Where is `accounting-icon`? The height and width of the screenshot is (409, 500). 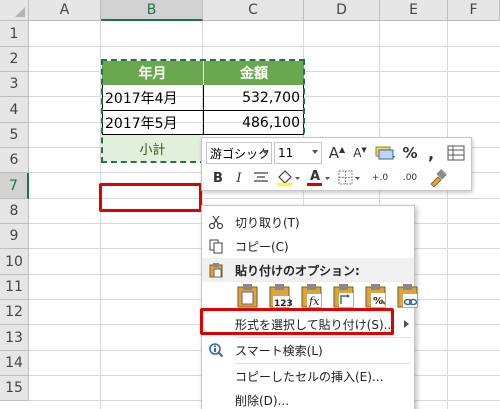 accounting-icon is located at coordinates (385, 153).